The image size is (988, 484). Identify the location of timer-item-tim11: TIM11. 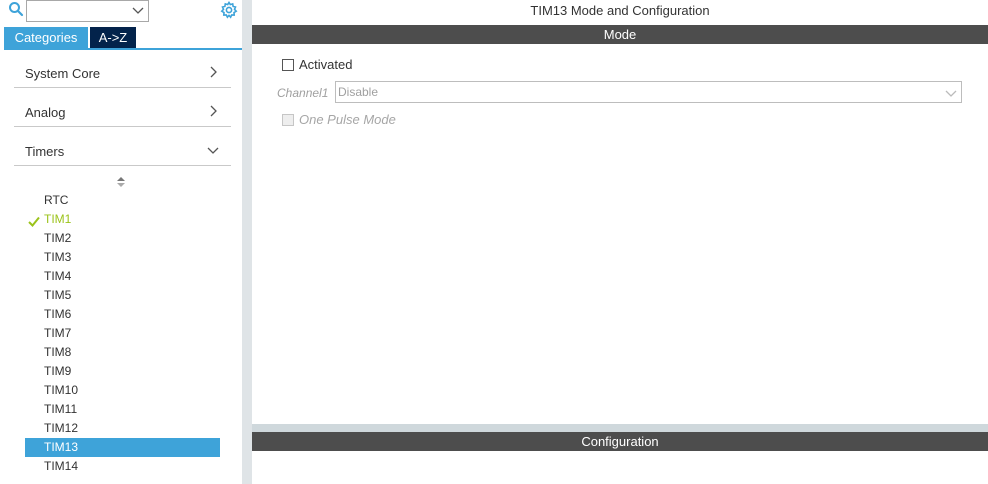
(122, 409).